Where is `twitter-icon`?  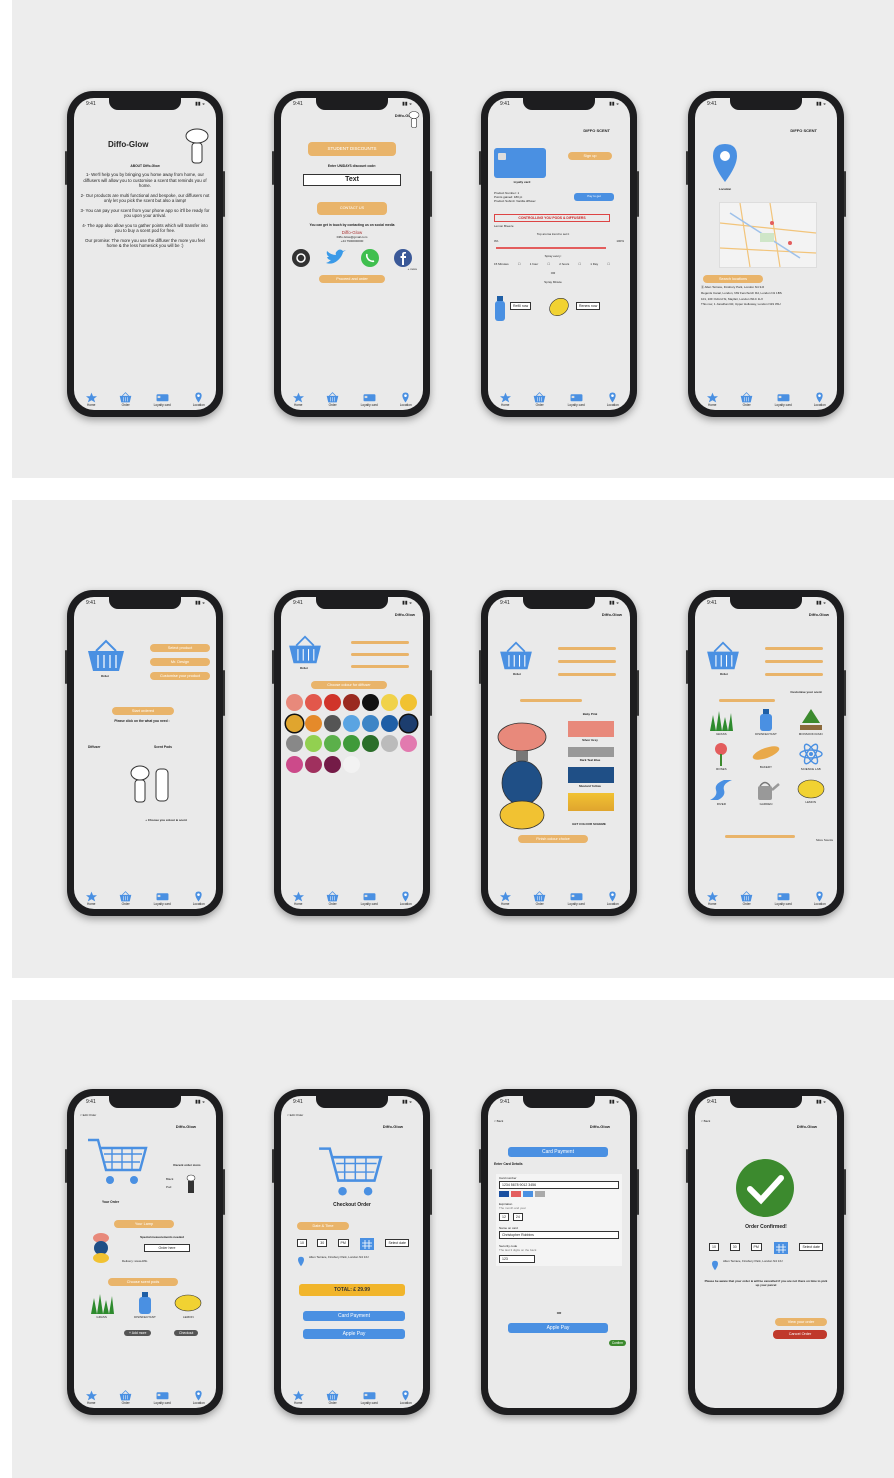 twitter-icon is located at coordinates (336, 258).